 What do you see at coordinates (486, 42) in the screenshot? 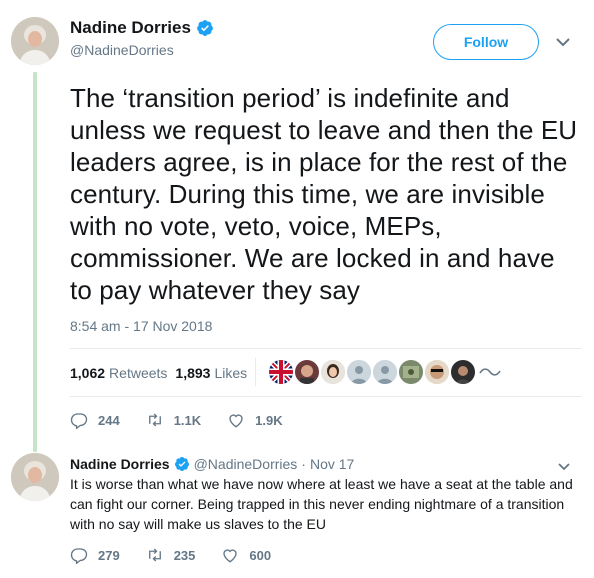
I see `follow-button: Follow` at bounding box center [486, 42].